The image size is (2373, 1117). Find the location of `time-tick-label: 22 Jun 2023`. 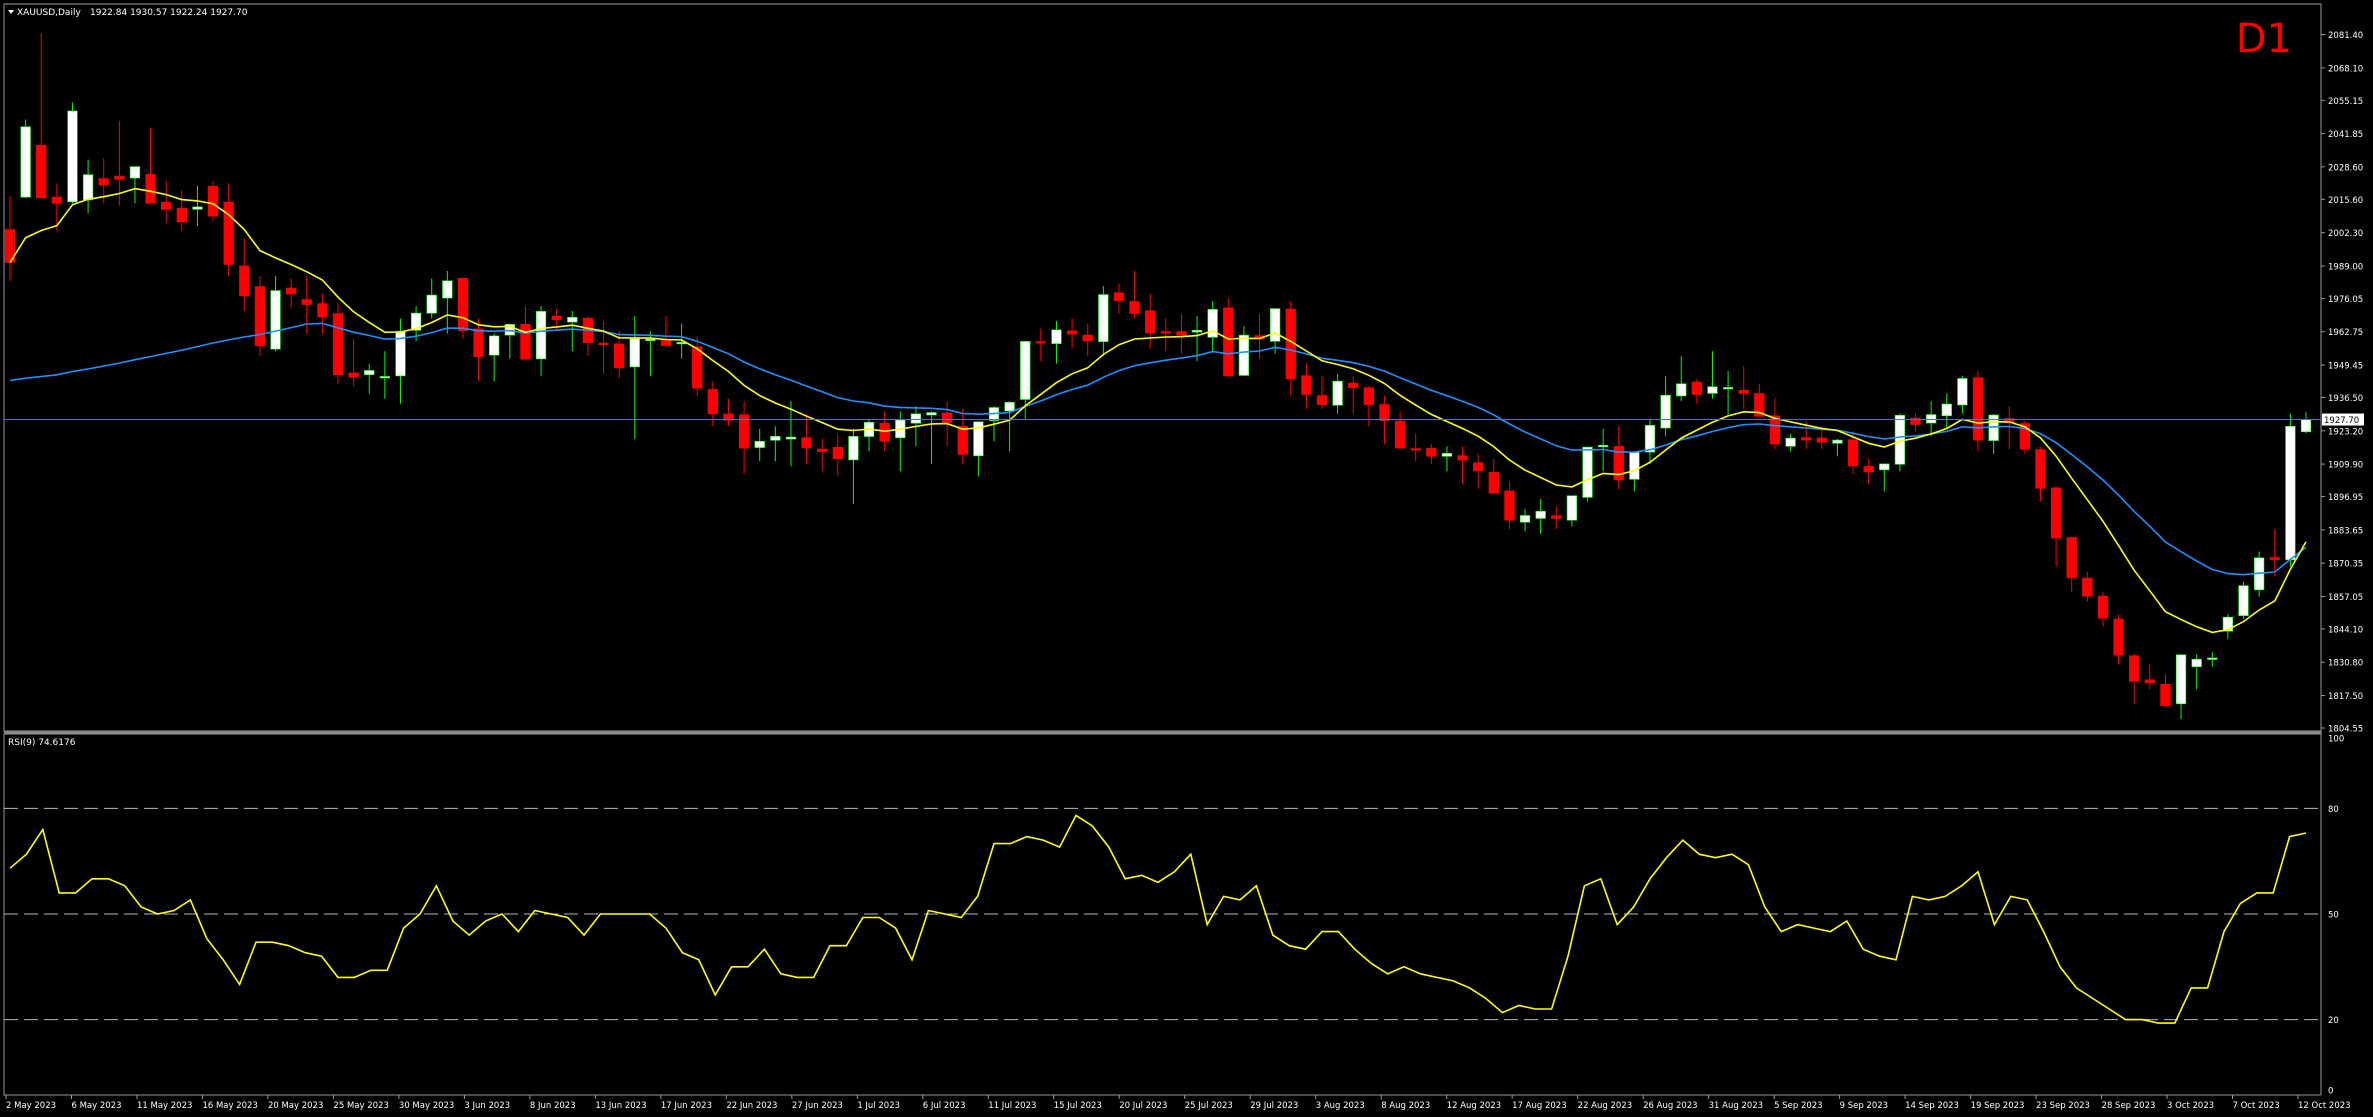

time-tick-label: 22 Jun 2023 is located at coordinates (751, 1106).